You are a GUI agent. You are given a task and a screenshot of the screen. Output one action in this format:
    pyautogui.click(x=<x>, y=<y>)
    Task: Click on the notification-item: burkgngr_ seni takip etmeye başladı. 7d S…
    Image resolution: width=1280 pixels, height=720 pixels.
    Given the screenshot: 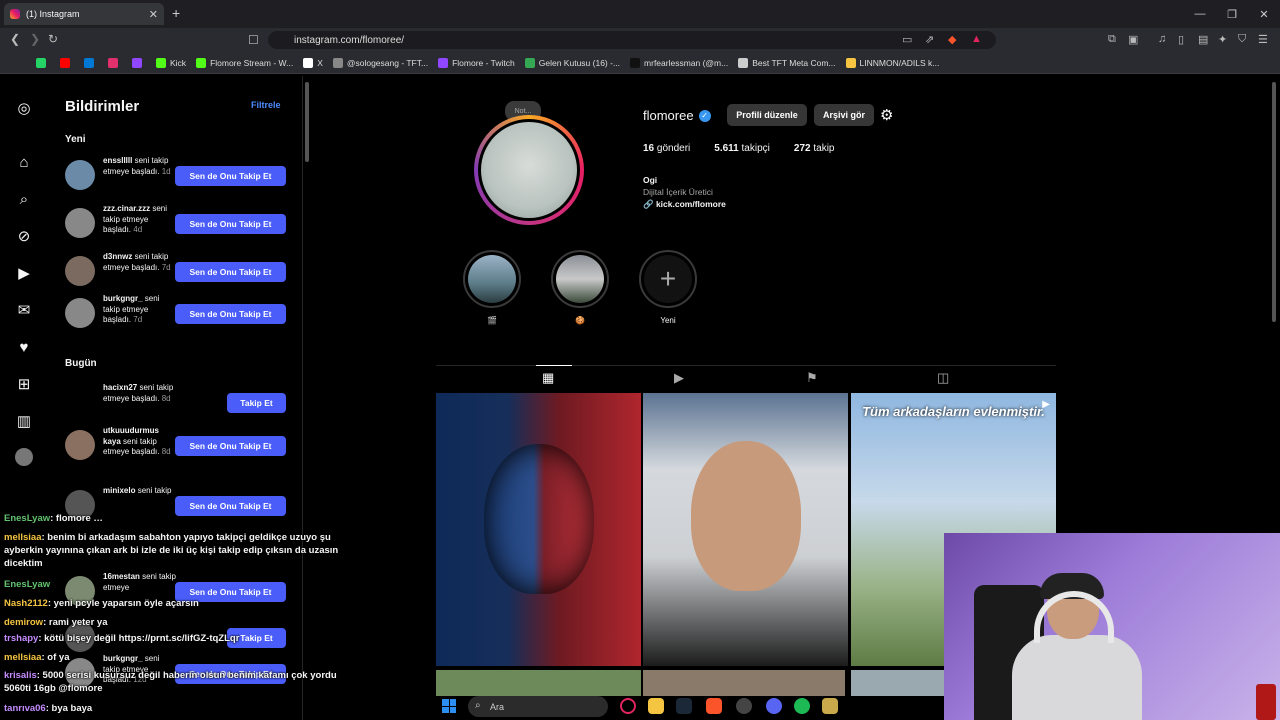 What is the action you would take?
    pyautogui.click(x=180, y=314)
    